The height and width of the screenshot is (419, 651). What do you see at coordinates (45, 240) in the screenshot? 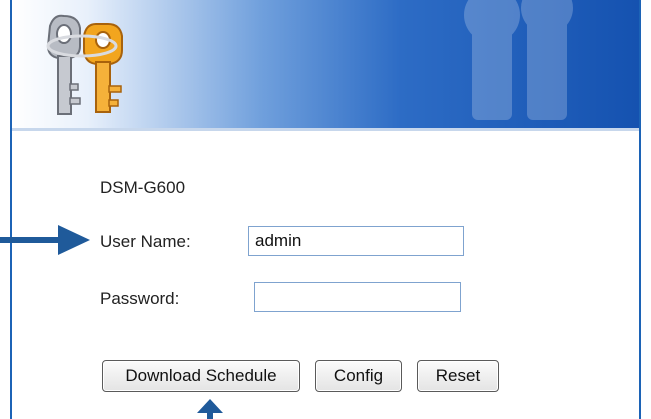
I see `arrow-right-icon` at bounding box center [45, 240].